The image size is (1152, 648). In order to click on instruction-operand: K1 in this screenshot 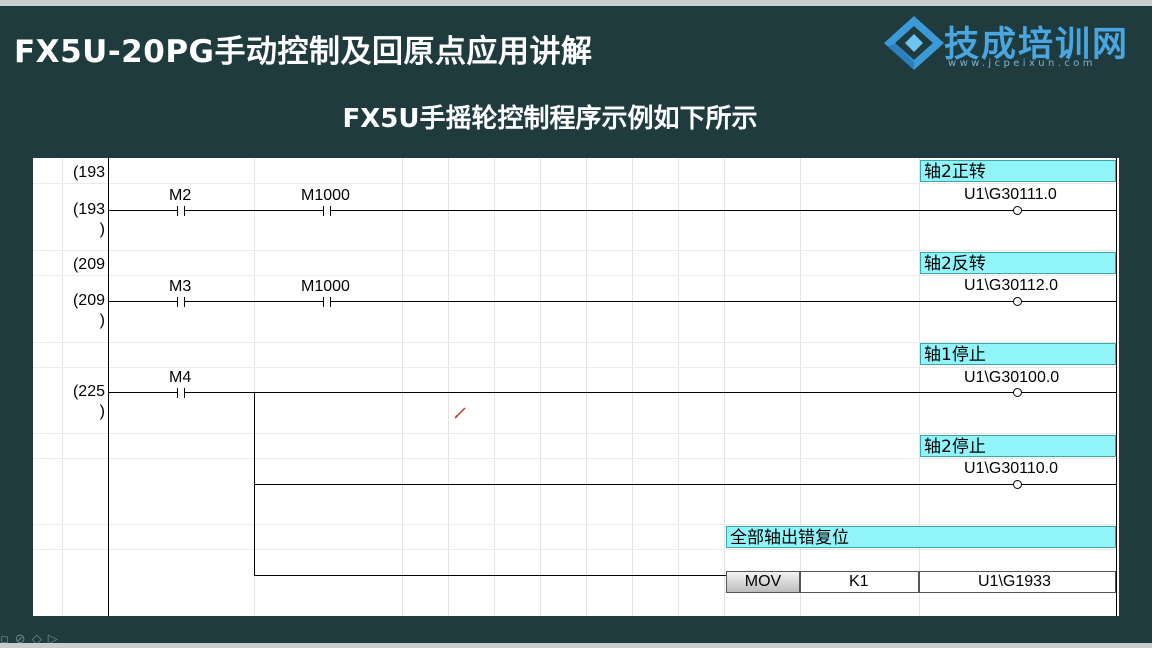, I will do `click(859, 582)`.